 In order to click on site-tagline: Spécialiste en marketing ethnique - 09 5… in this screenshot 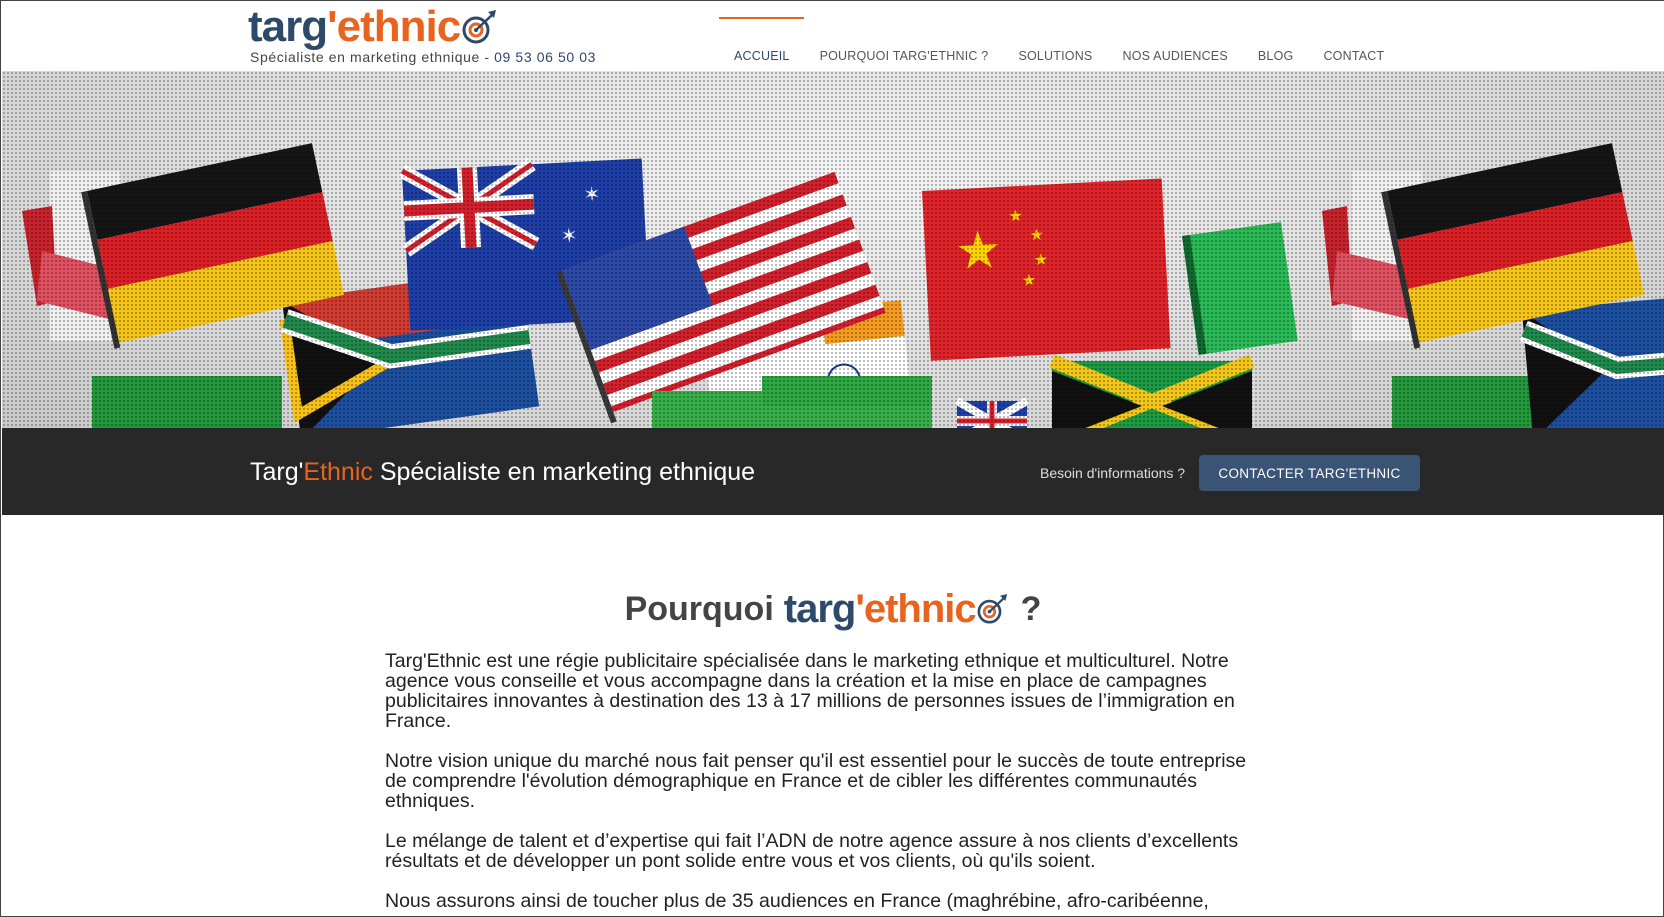, I will do `click(423, 57)`.